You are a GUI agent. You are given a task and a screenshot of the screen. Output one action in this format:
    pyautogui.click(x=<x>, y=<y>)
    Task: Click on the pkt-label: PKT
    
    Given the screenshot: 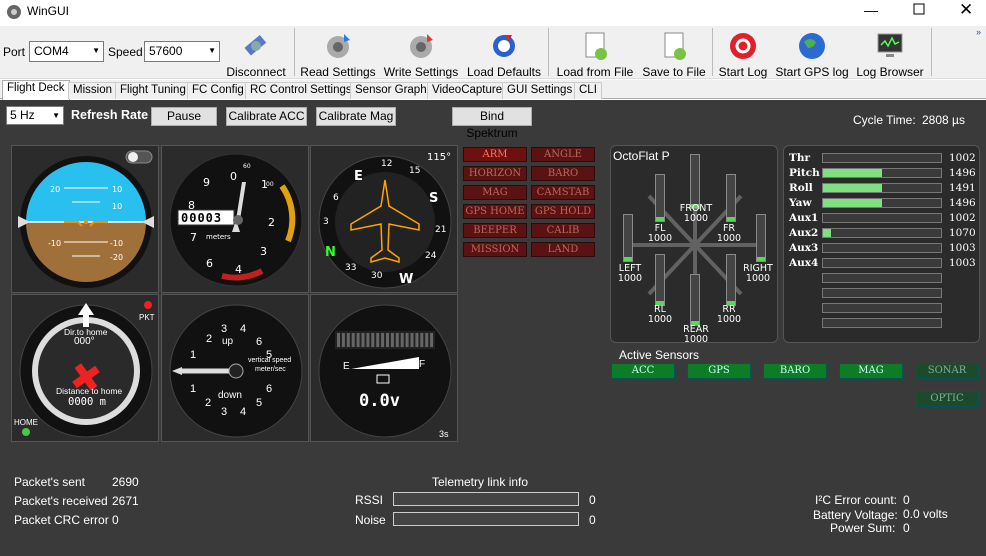 What is the action you would take?
    pyautogui.click(x=147, y=317)
    